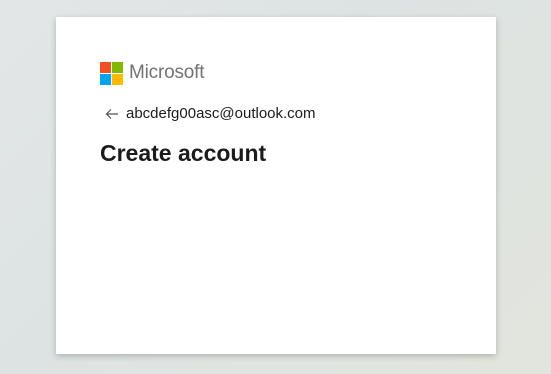 The height and width of the screenshot is (374, 551). I want to click on page-title: Create account, so click(183, 153).